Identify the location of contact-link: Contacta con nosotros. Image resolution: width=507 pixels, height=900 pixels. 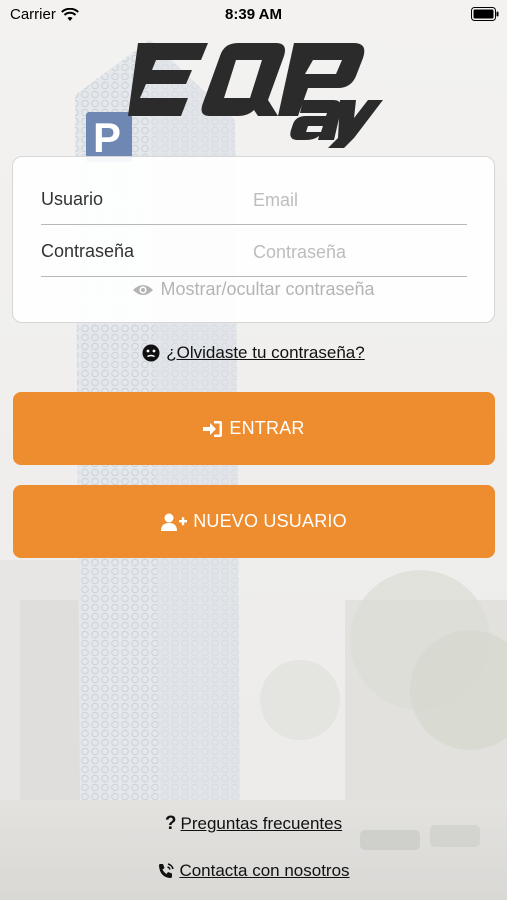
(253, 871).